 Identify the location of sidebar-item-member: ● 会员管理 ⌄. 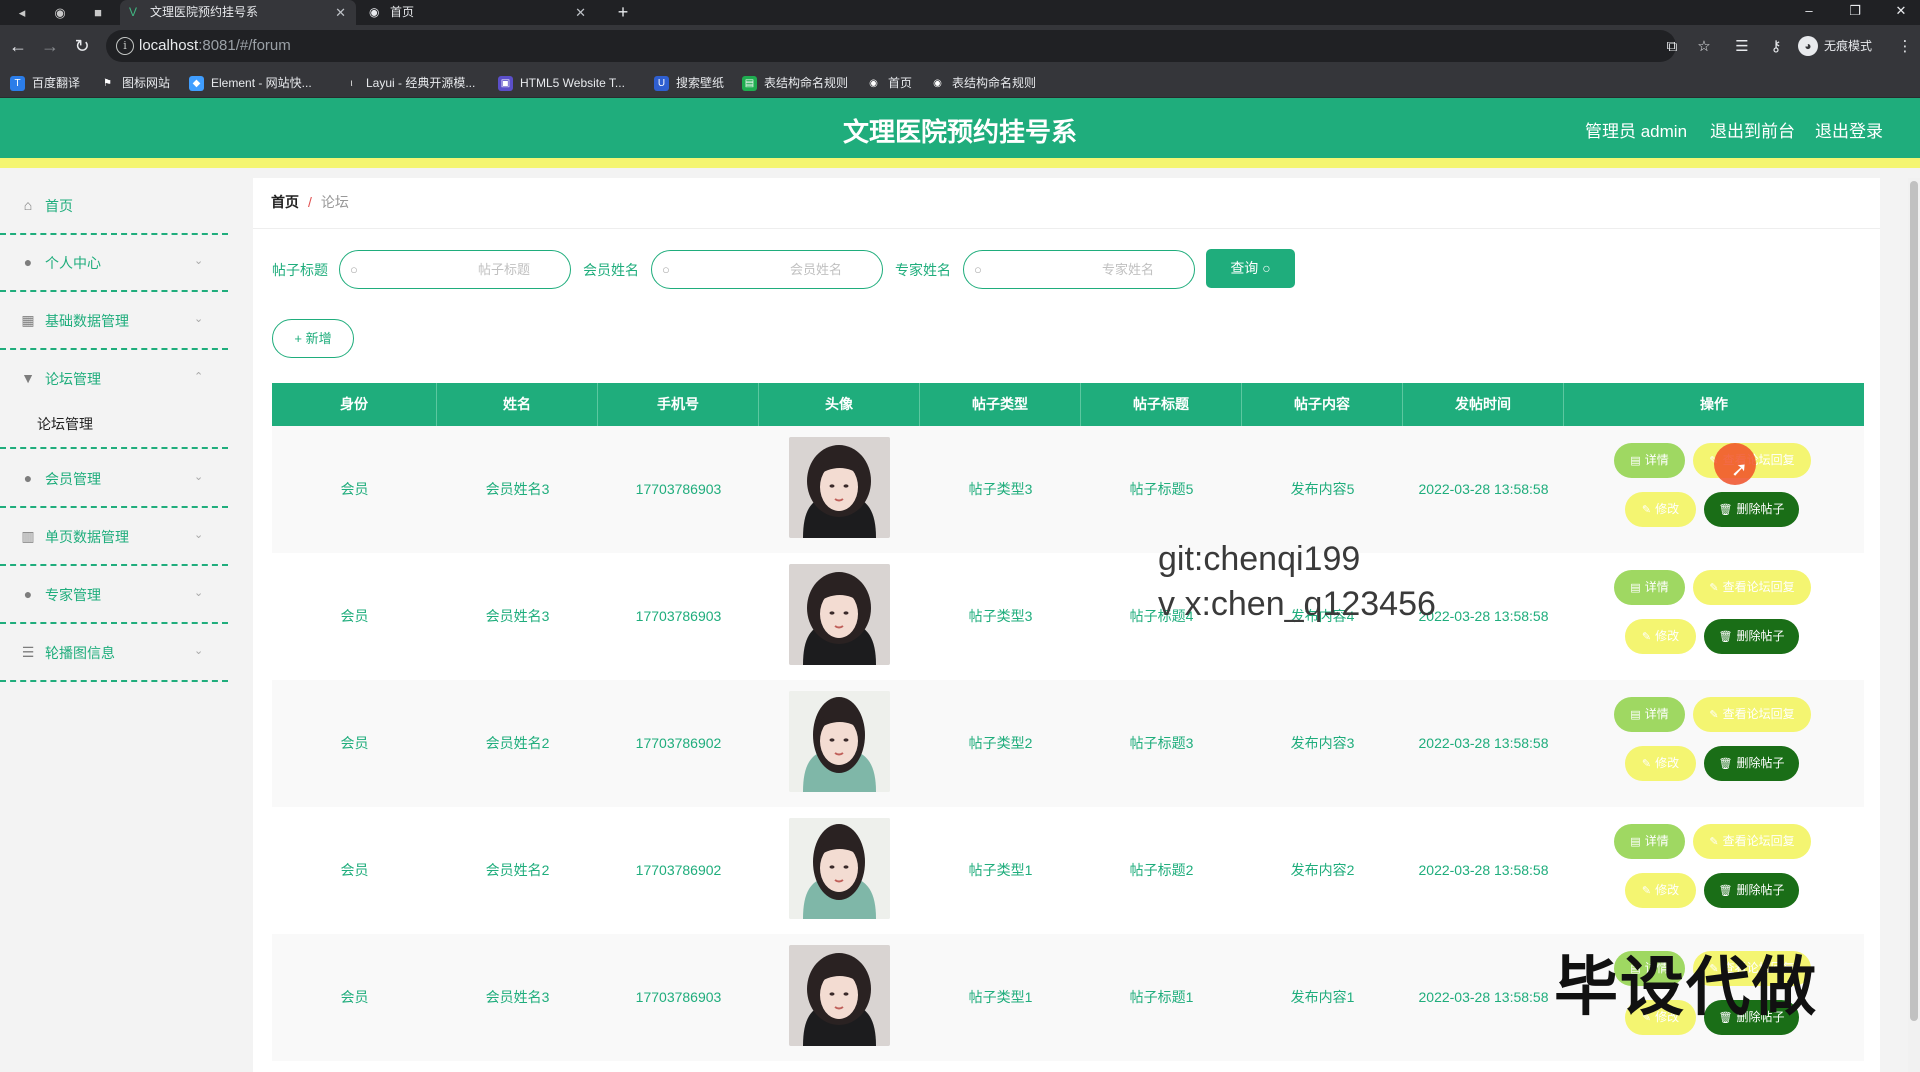
(114, 479).